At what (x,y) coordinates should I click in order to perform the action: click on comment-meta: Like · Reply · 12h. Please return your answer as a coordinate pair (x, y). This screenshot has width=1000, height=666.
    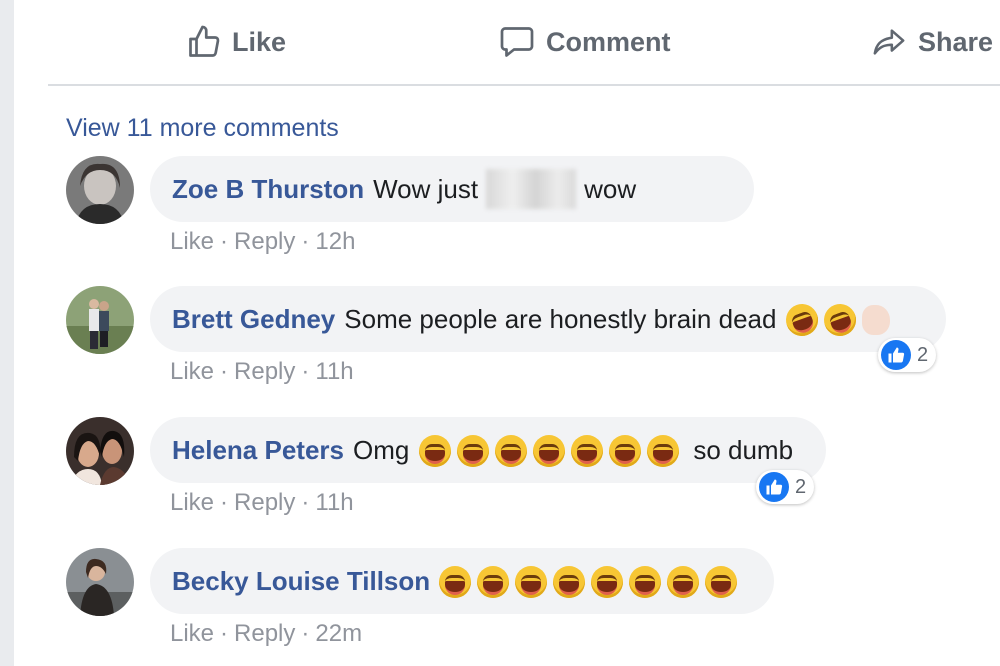
    Looking at the image, I should click on (262, 242).